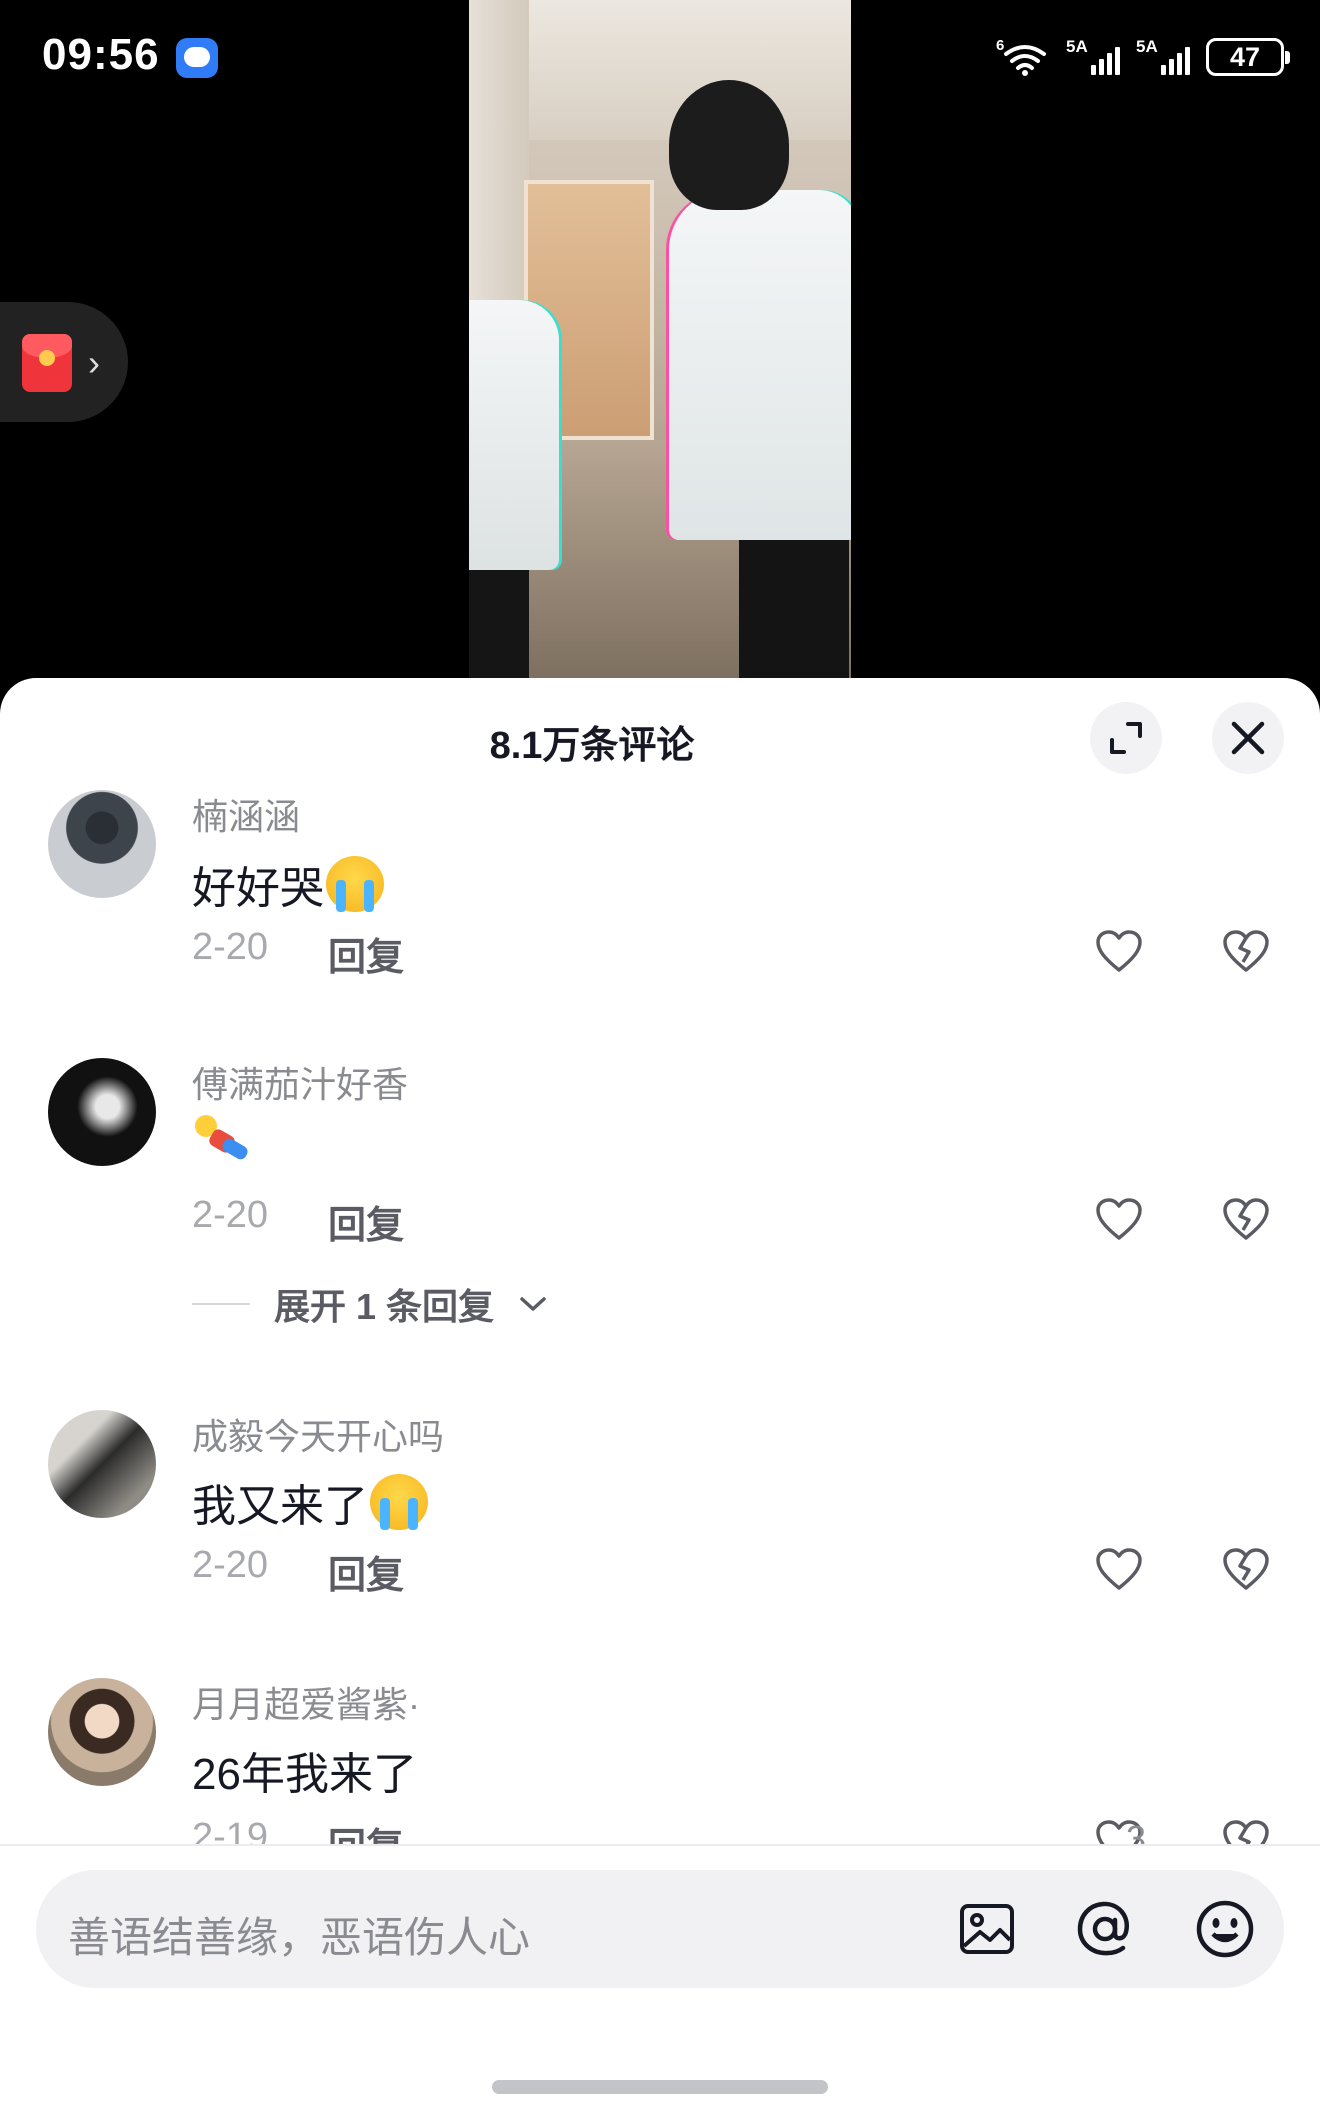 This screenshot has height=2120, width=1320. Describe the element at coordinates (197, 58) in the screenshot. I see `message-notification-icon` at that location.